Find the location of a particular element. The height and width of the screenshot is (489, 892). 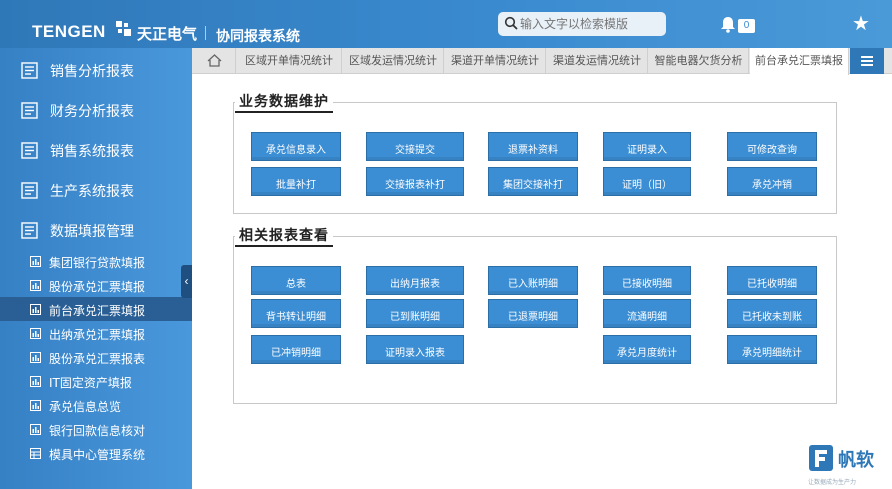

bell-icon is located at coordinates (728, 24).